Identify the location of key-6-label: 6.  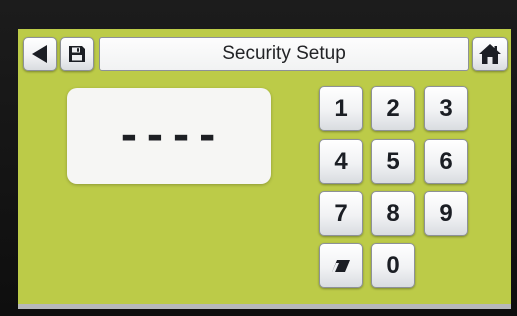
(446, 161).